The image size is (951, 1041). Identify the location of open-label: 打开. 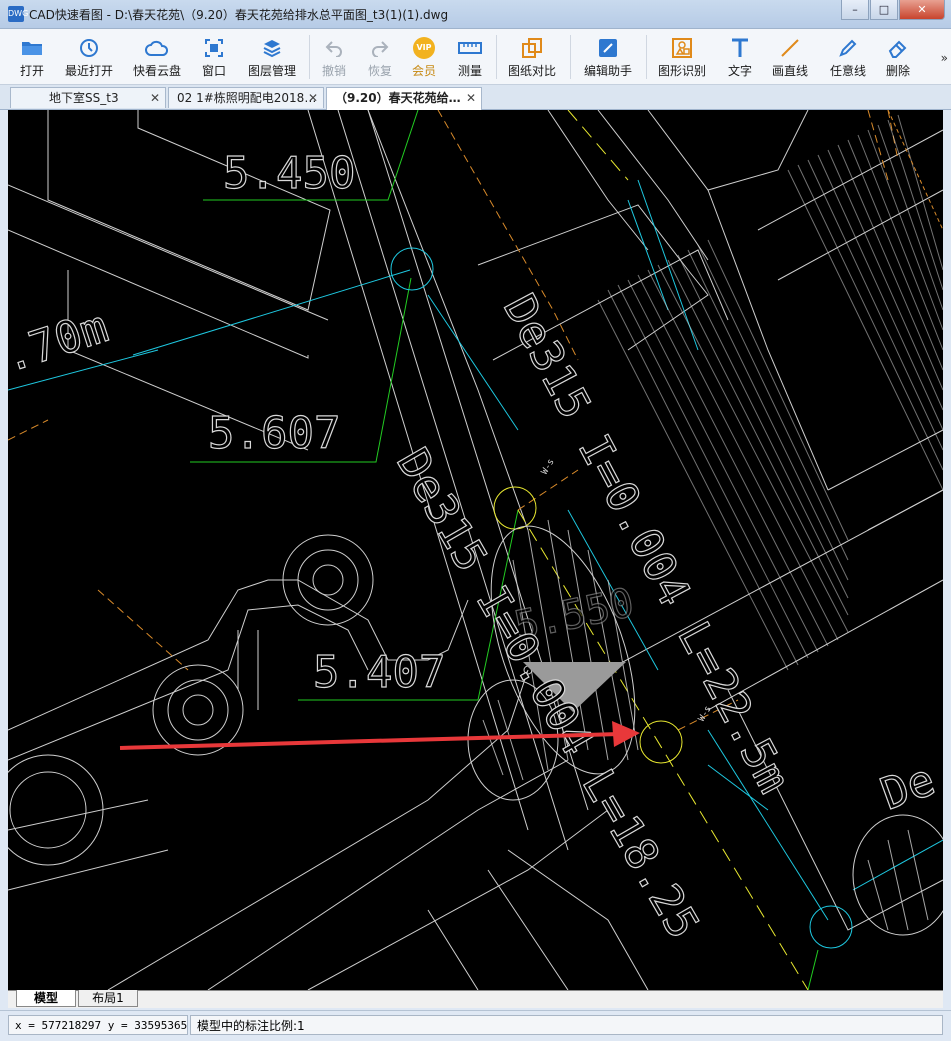
(31, 71).